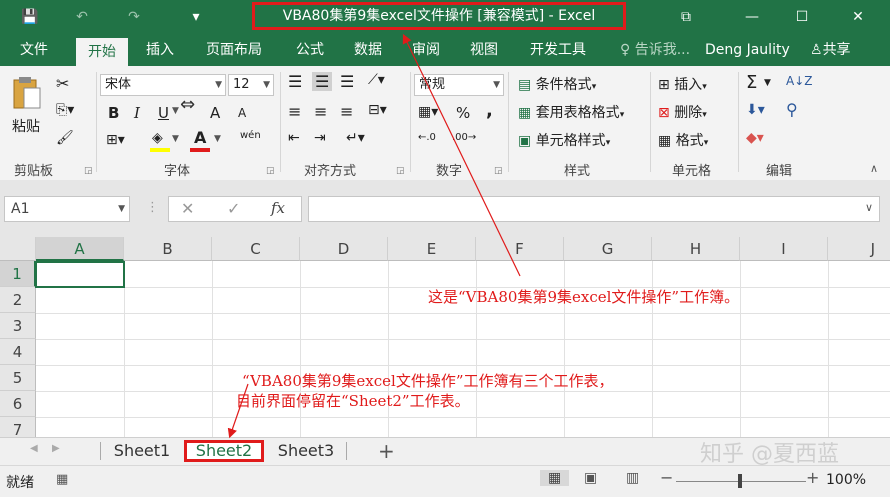 Image resolution: width=890 pixels, height=497 pixels. What do you see at coordinates (256, 249) in the screenshot?
I see `column-header-c: C` at bounding box center [256, 249].